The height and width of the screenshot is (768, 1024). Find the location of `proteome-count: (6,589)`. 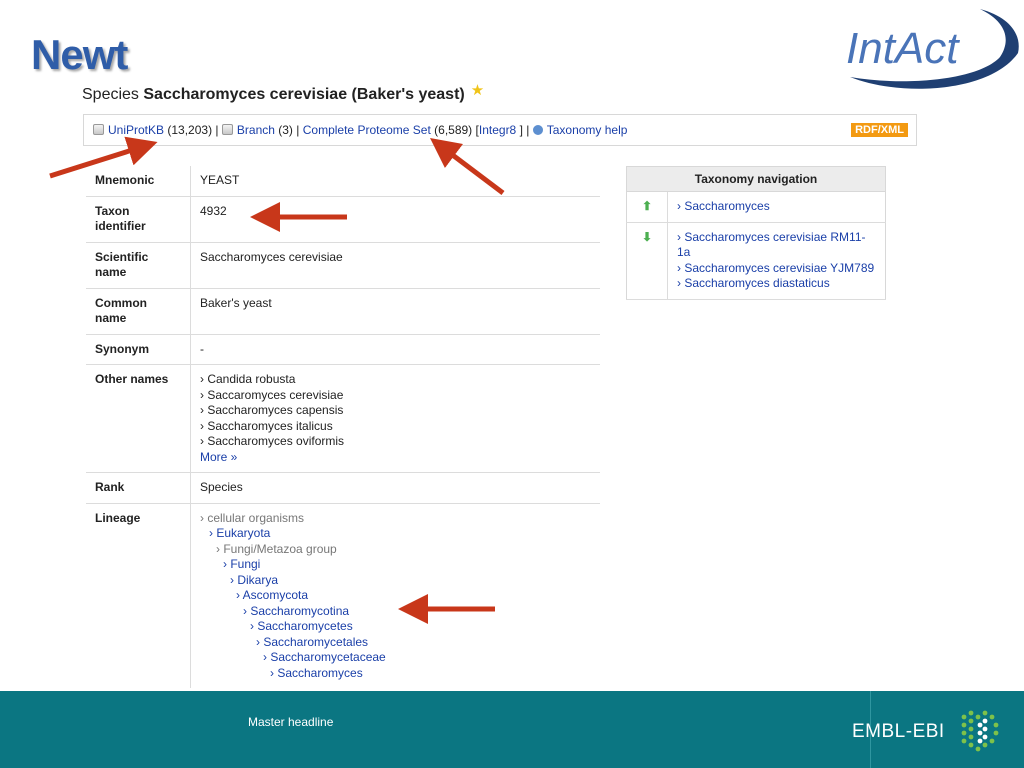

proteome-count: (6,589) is located at coordinates (453, 130).